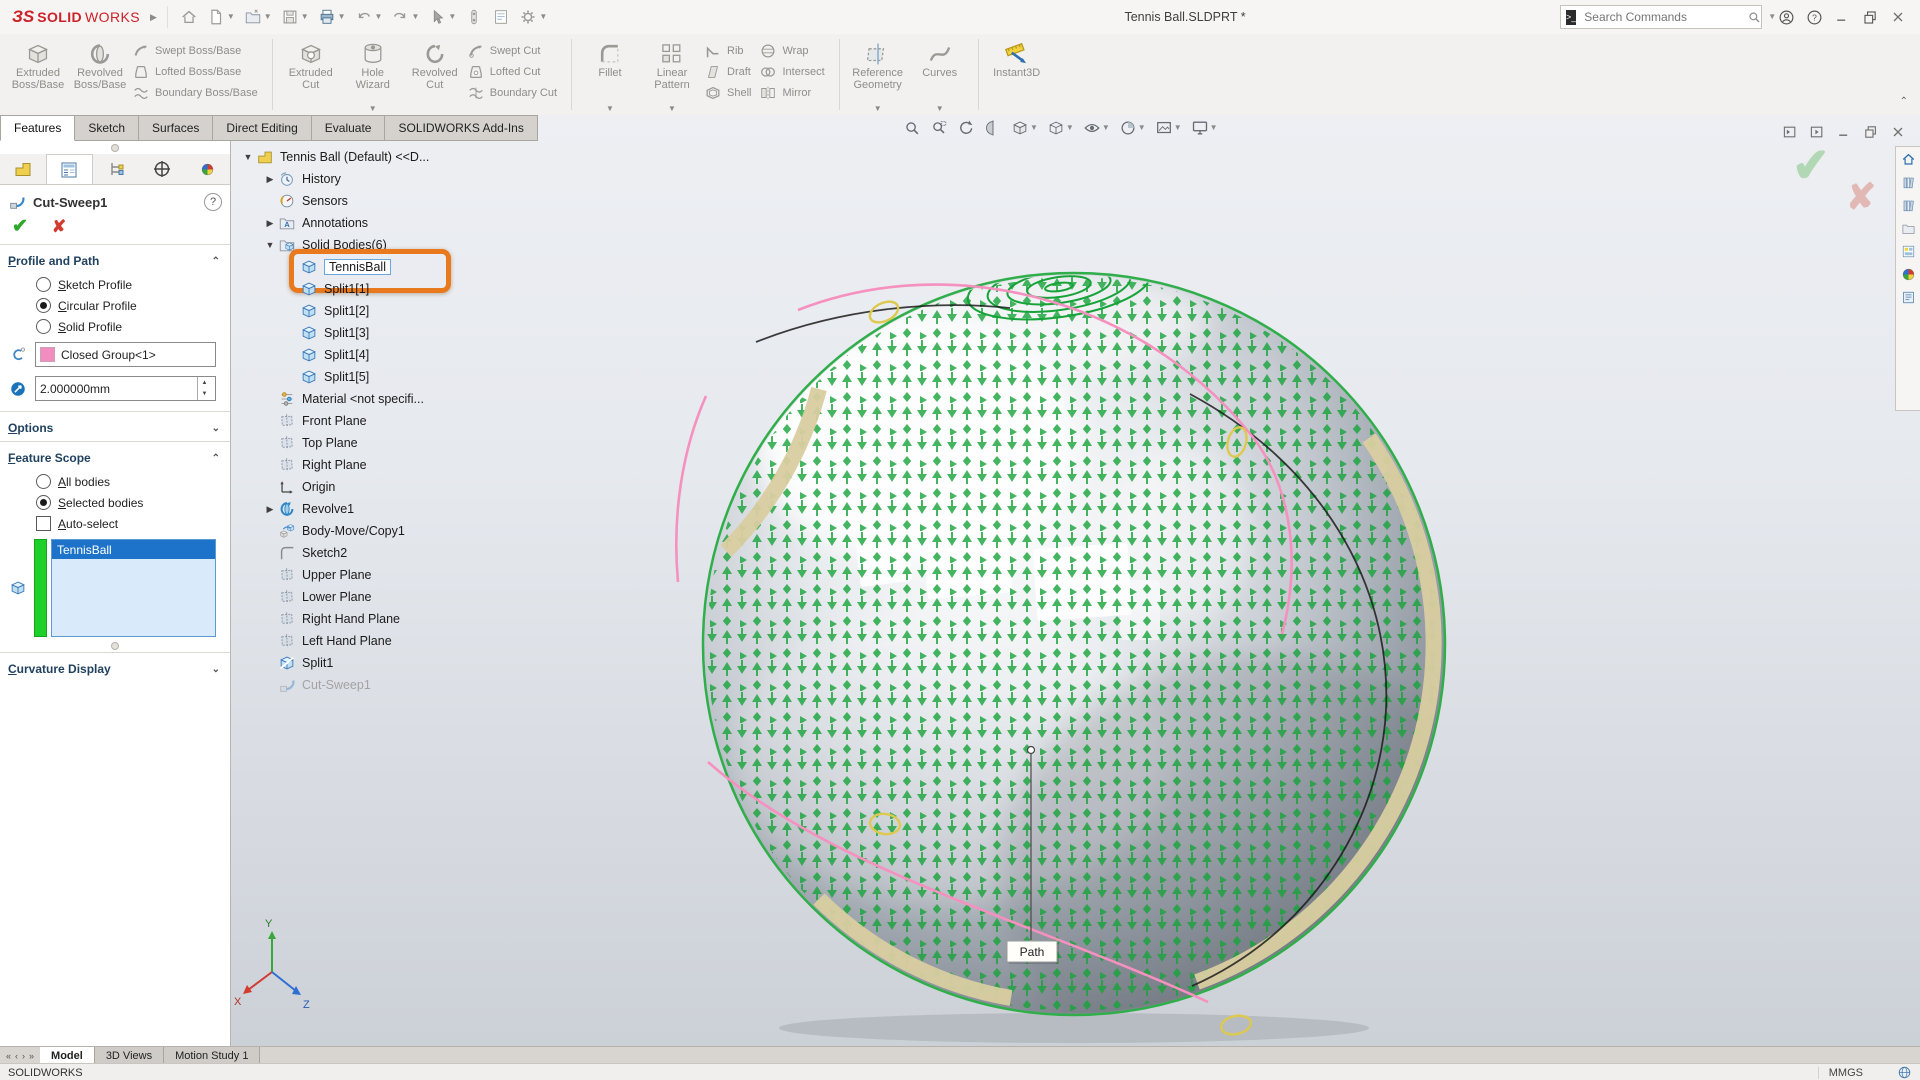 The image size is (1920, 1080). I want to click on ribbon-button-boundary-cut: Boundary Cut, so click(515, 92).